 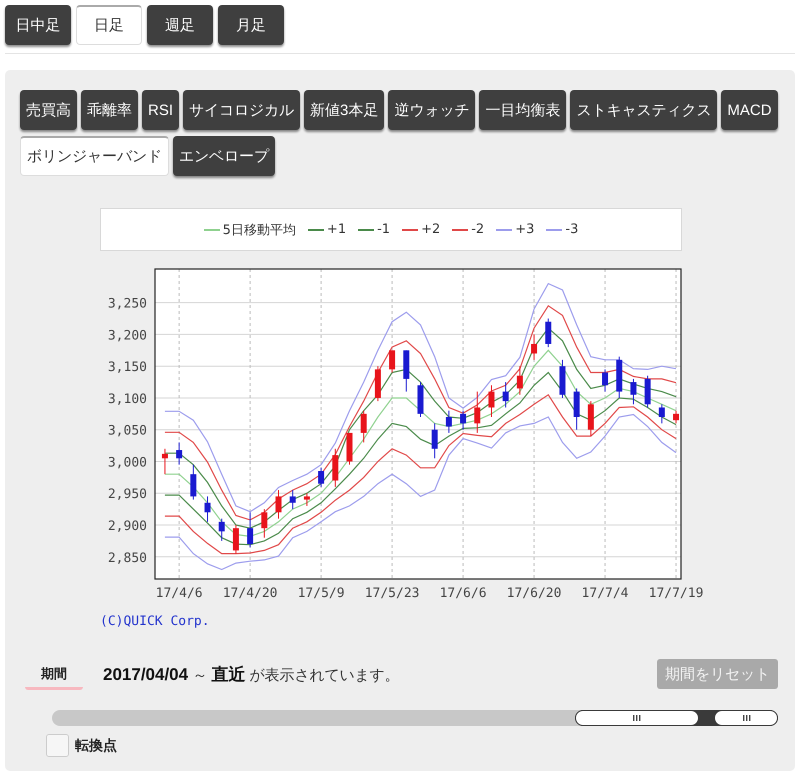 What do you see at coordinates (749, 110) in the screenshot?
I see `indicator-tab: MACD` at bounding box center [749, 110].